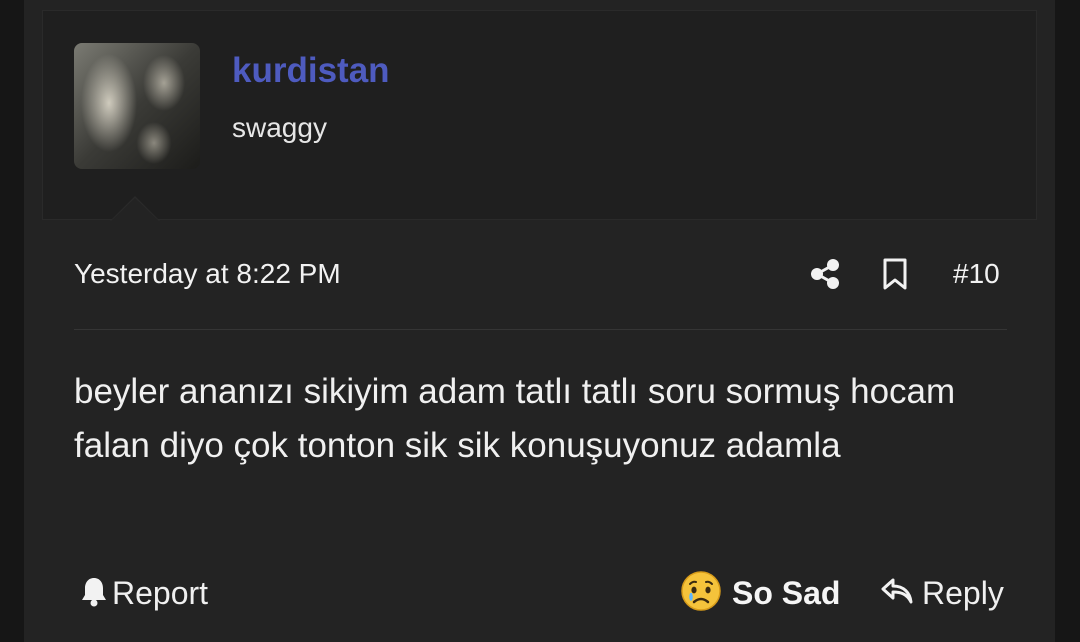 The image size is (1080, 642). I want to click on user-title: swaggy, so click(279, 127).